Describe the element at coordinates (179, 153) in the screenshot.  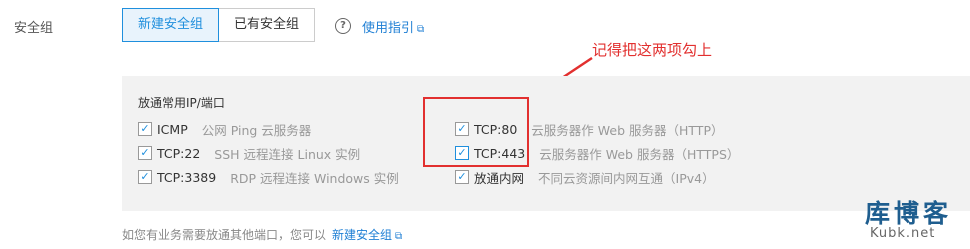
I see `rule-name: TCP:22` at that location.